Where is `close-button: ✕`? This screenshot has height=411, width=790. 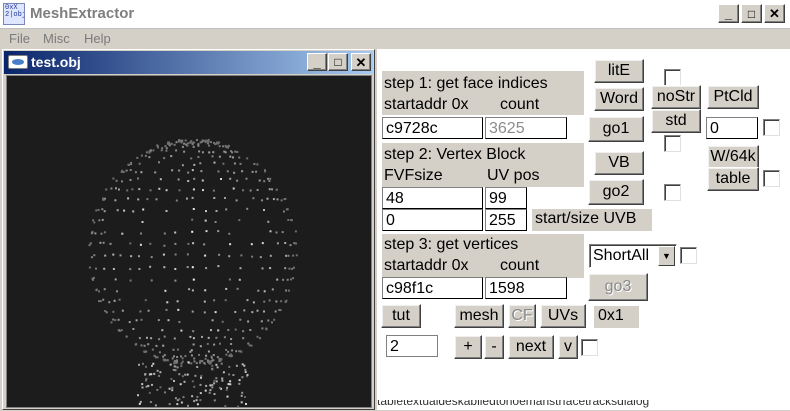 close-button: ✕ is located at coordinates (774, 13).